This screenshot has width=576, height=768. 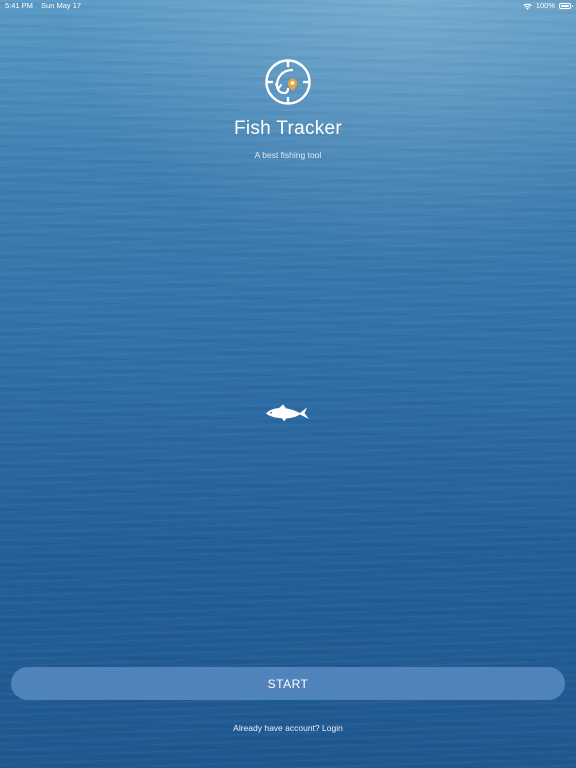 I want to click on app-subtitle: A best fishing tool, so click(x=288, y=155).